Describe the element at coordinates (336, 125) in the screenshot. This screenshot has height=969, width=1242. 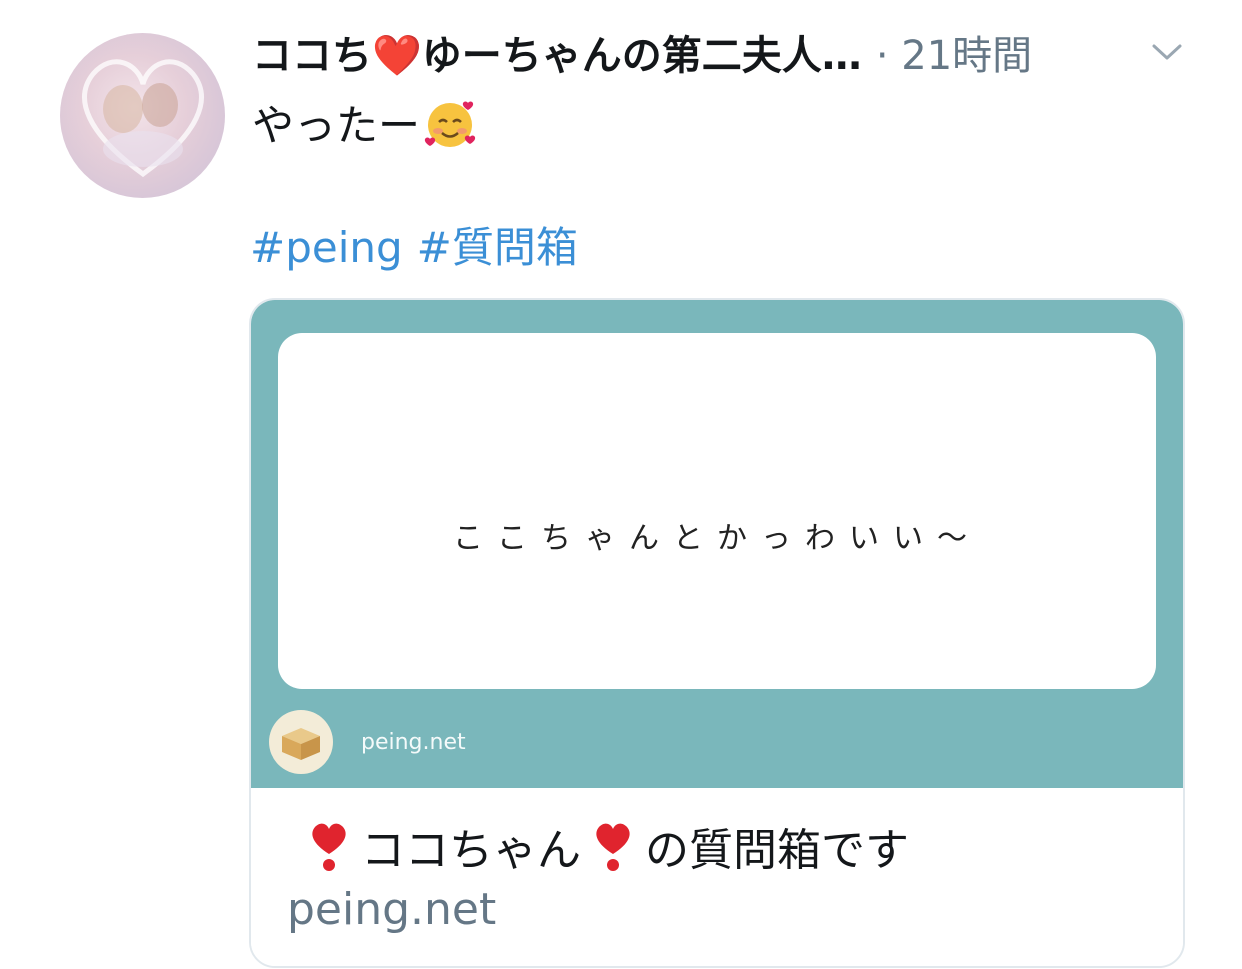
I see `tweet-text-content: やったー` at that location.